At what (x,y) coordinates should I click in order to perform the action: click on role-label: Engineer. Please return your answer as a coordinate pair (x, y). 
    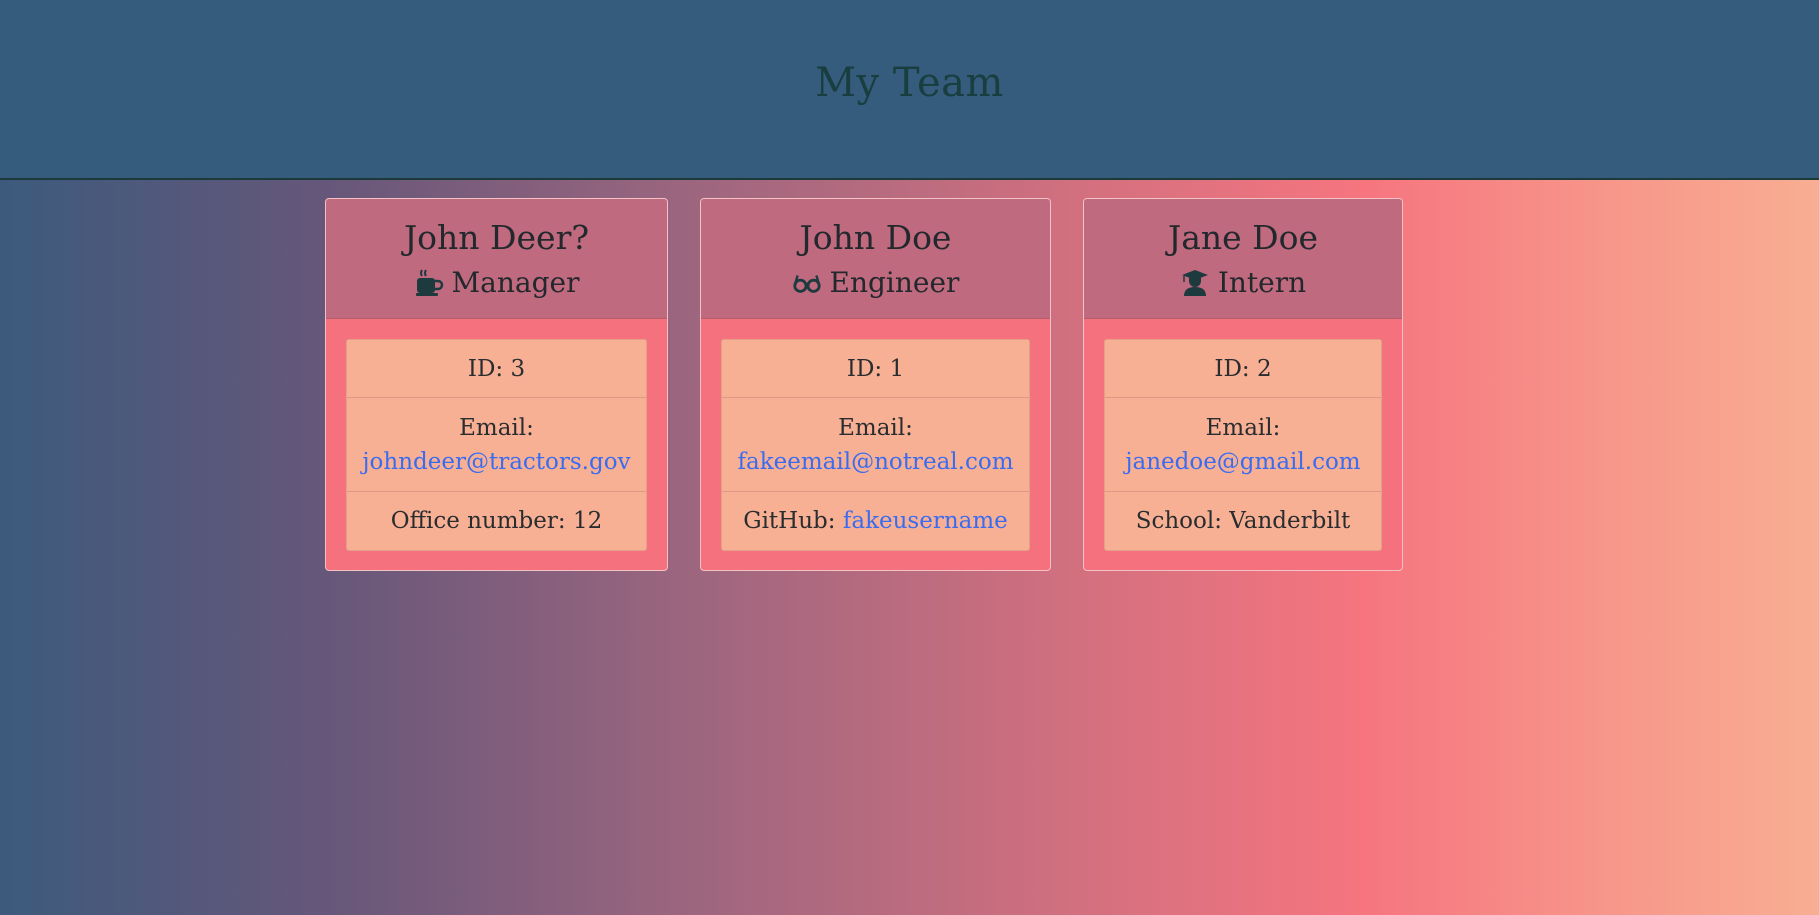
    Looking at the image, I should click on (894, 282).